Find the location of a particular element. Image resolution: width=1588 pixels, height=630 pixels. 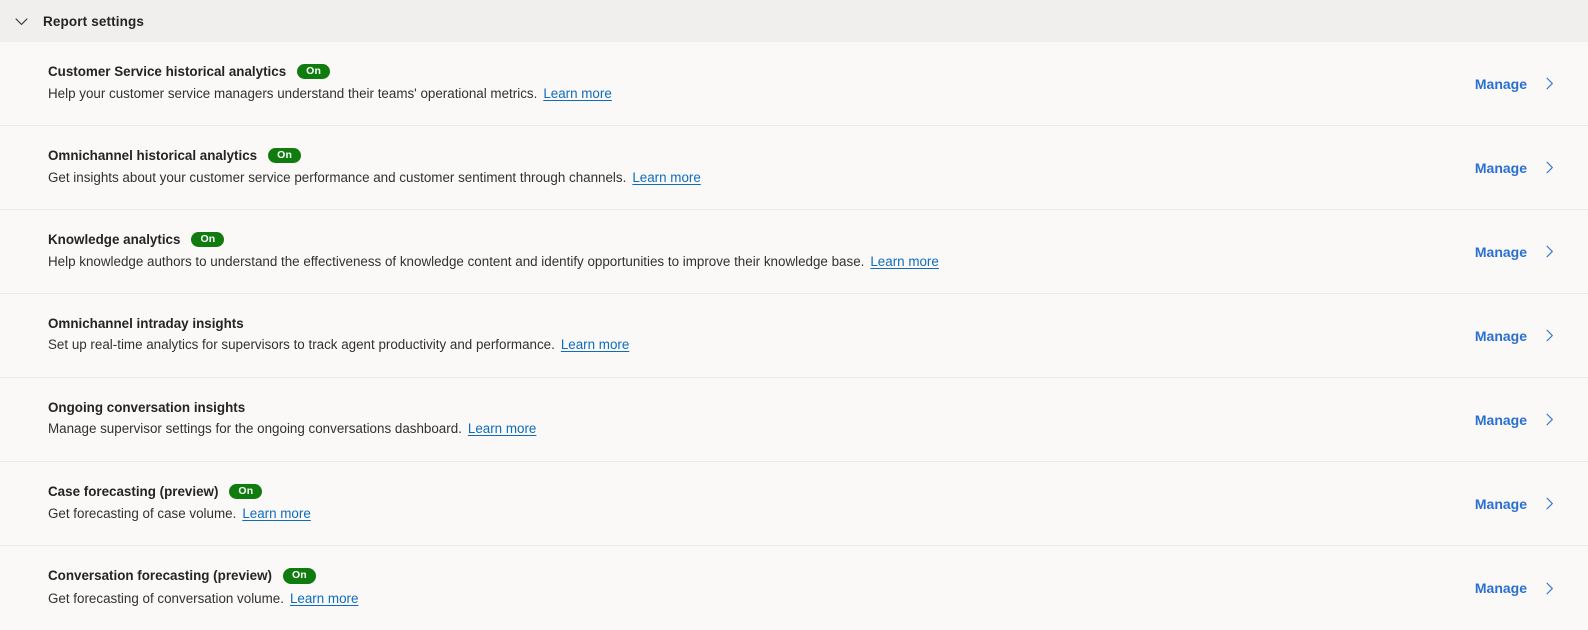

setting-title-line: Conversation forecasting (preview) On is located at coordinates (203, 576).